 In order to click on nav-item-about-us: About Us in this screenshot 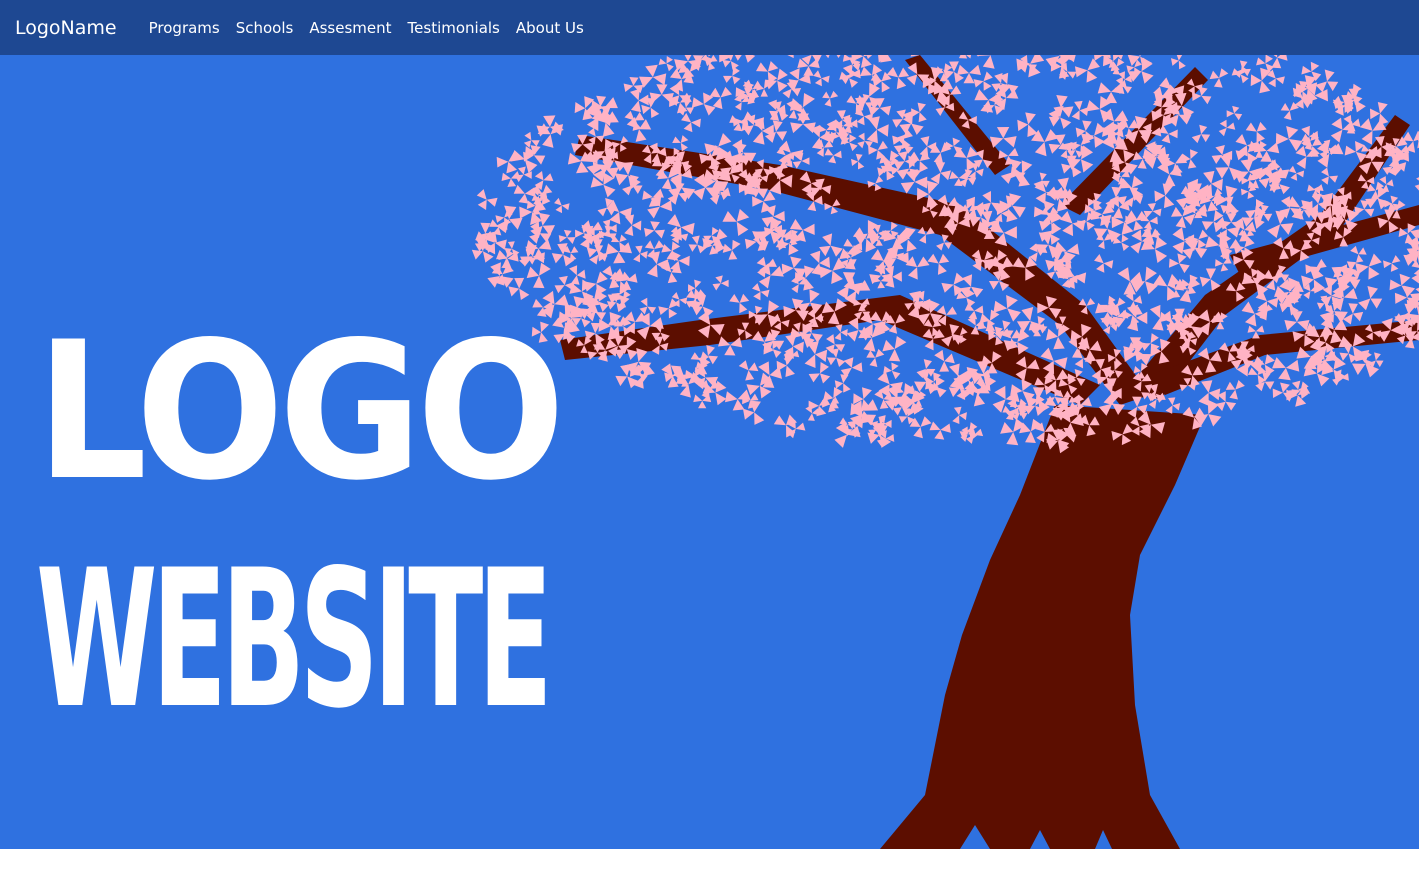, I will do `click(550, 27)`.